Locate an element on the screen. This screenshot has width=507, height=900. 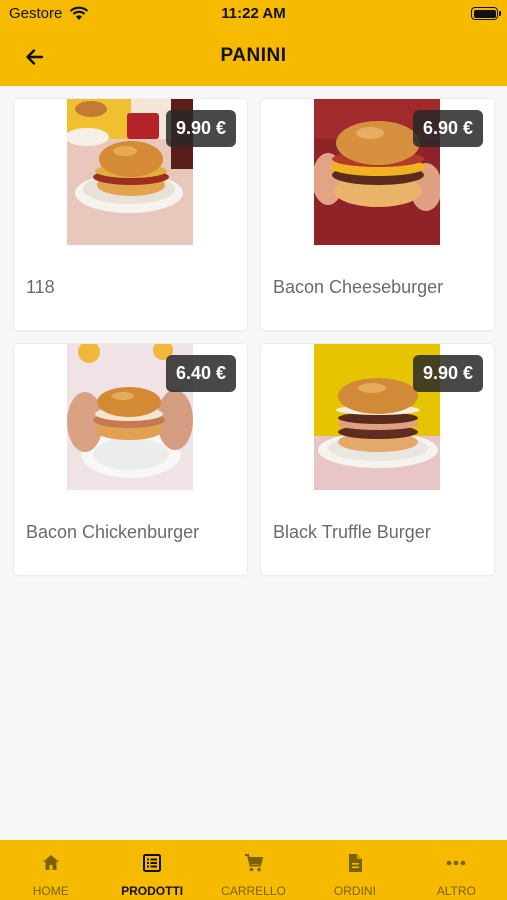
page-title: PANINI is located at coordinates (253, 55).